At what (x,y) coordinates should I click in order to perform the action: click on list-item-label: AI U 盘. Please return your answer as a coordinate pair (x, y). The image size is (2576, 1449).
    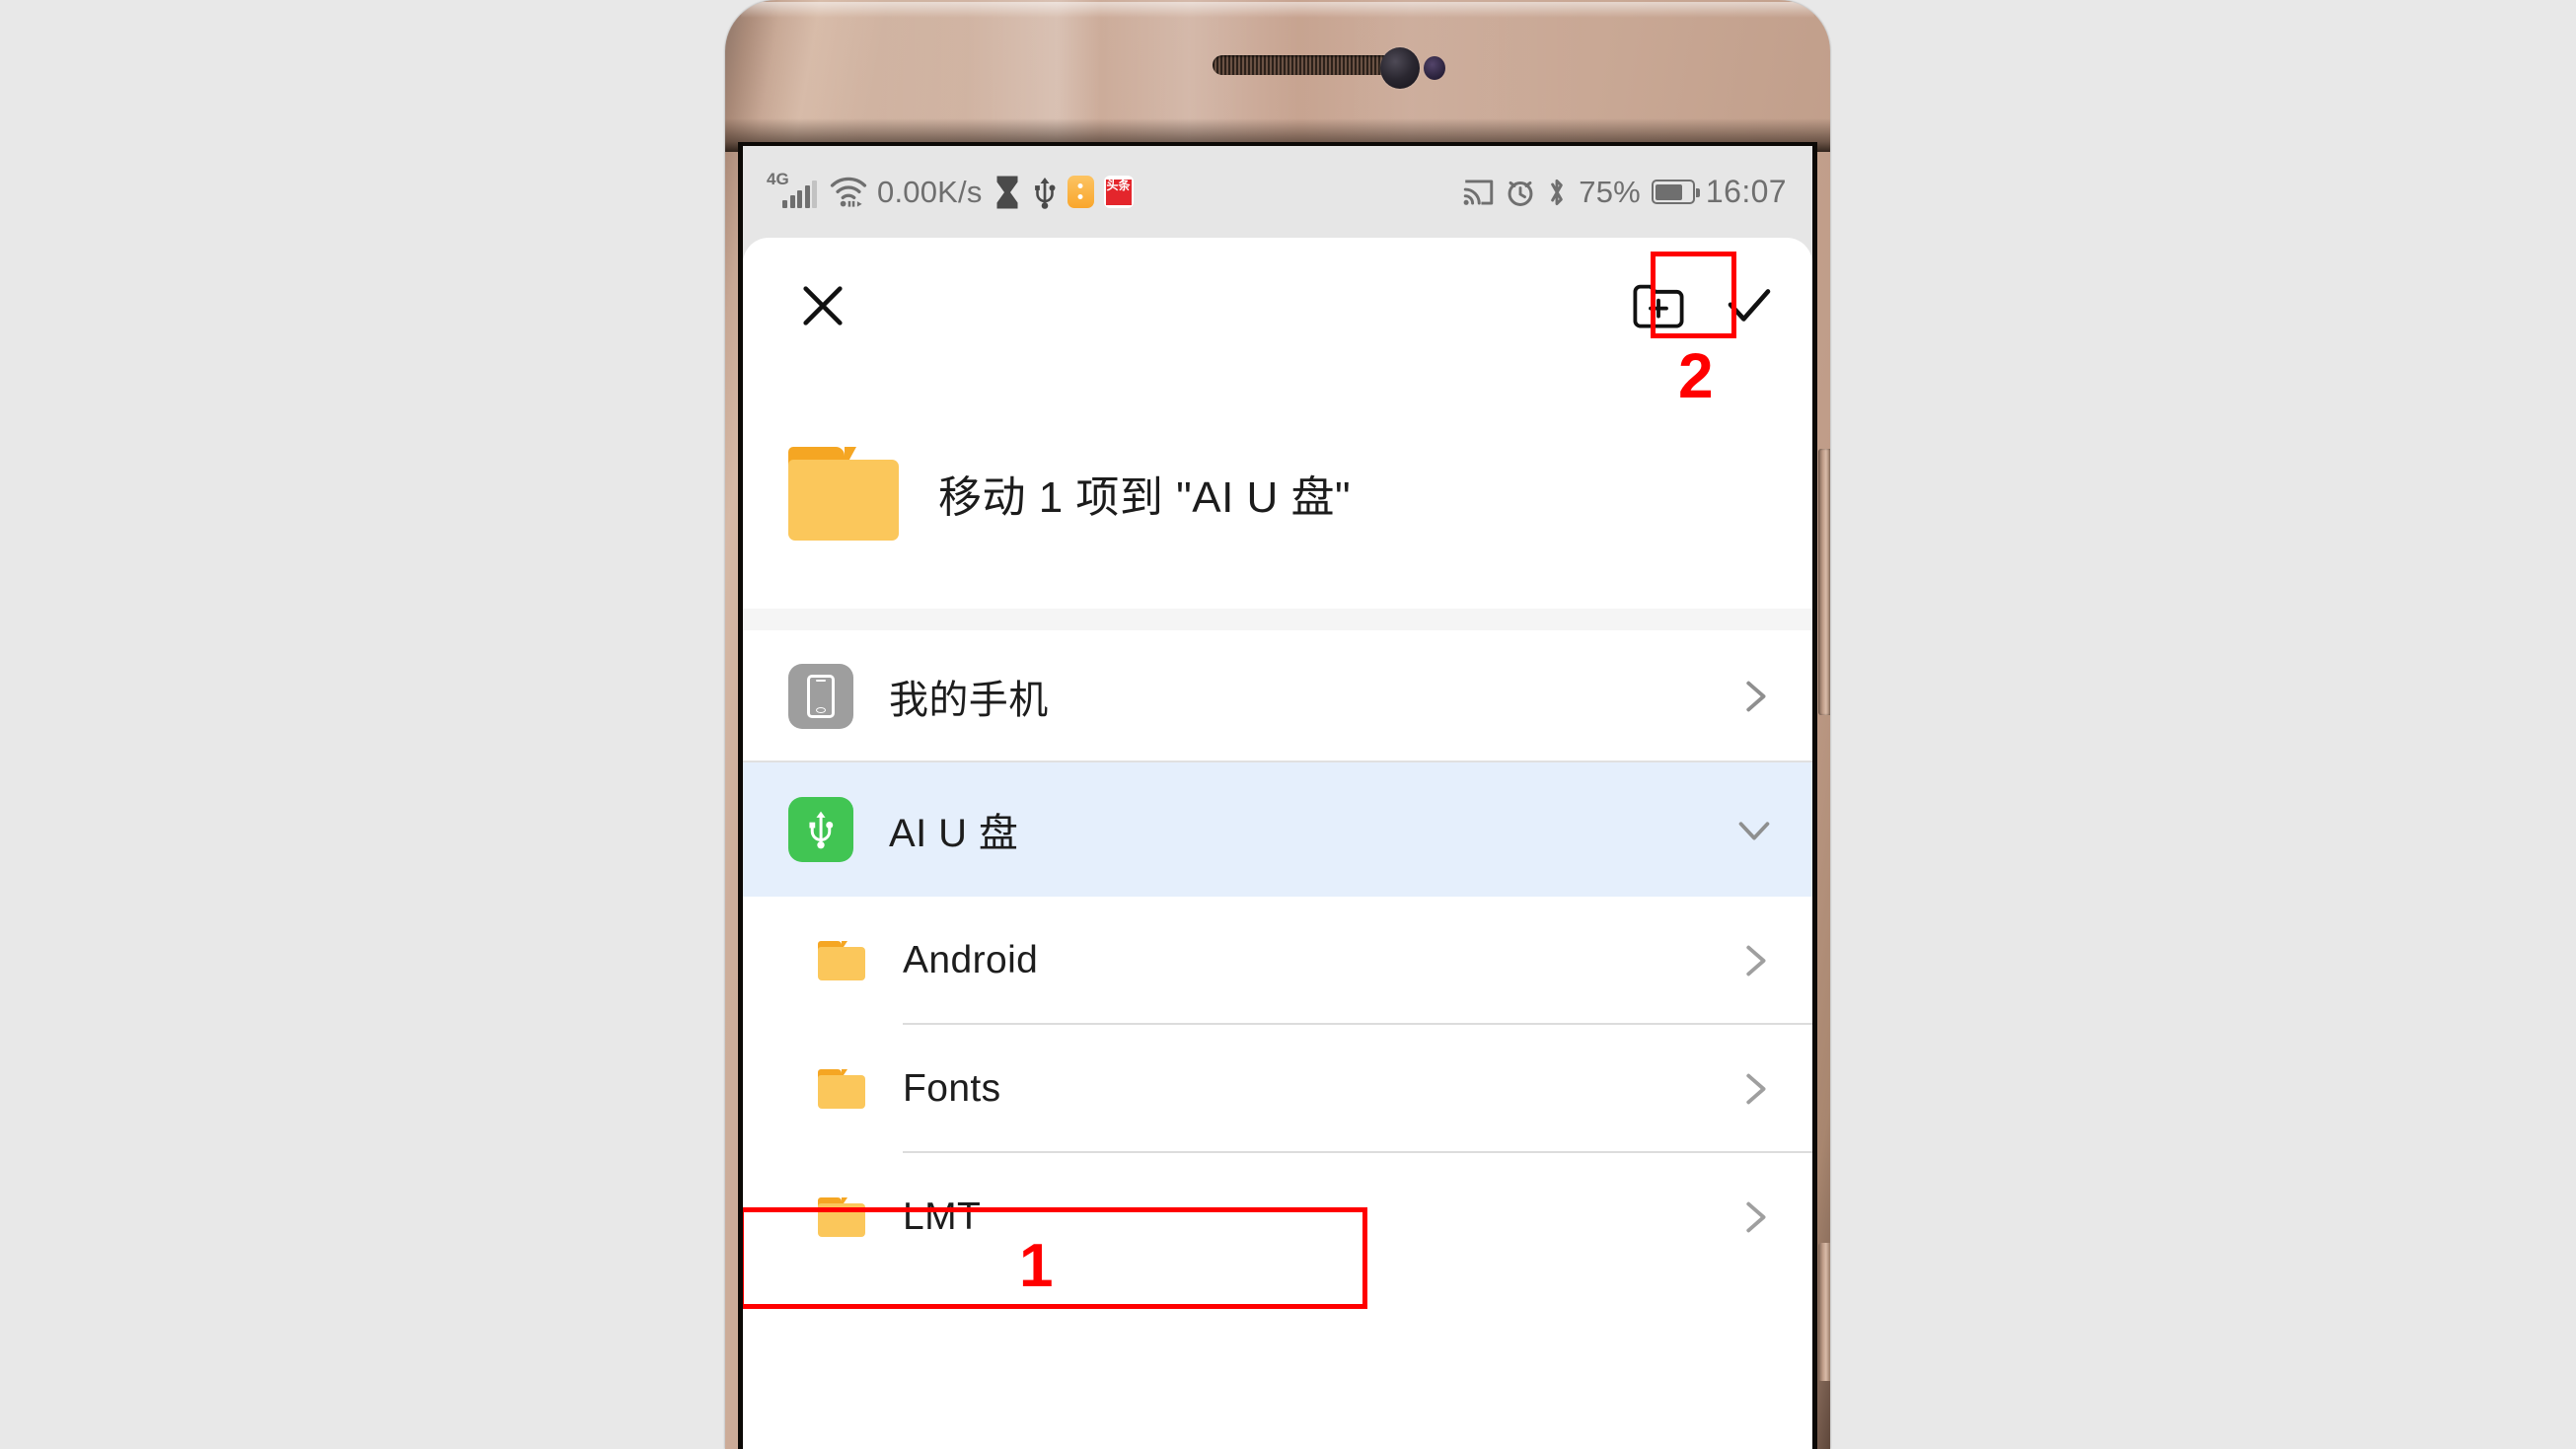
    Looking at the image, I should click on (954, 833).